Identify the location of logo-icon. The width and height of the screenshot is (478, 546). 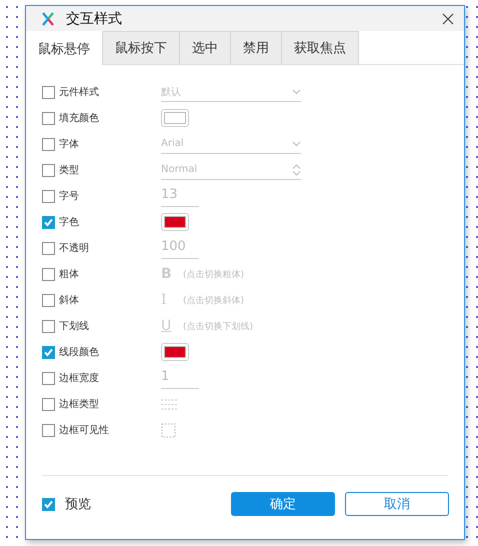
(48, 19).